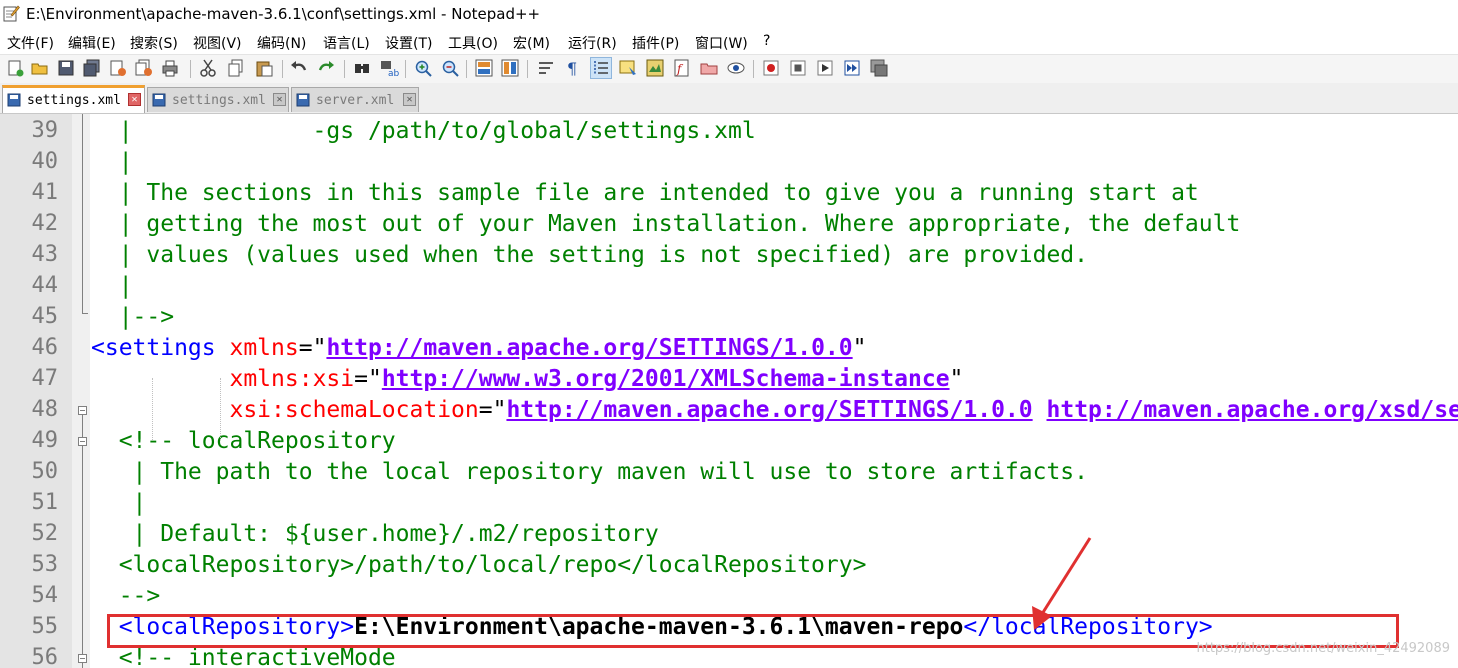 Image resolution: width=1458 pixels, height=668 pixels. What do you see at coordinates (682, 68) in the screenshot?
I see `function-list-icon: f` at bounding box center [682, 68].